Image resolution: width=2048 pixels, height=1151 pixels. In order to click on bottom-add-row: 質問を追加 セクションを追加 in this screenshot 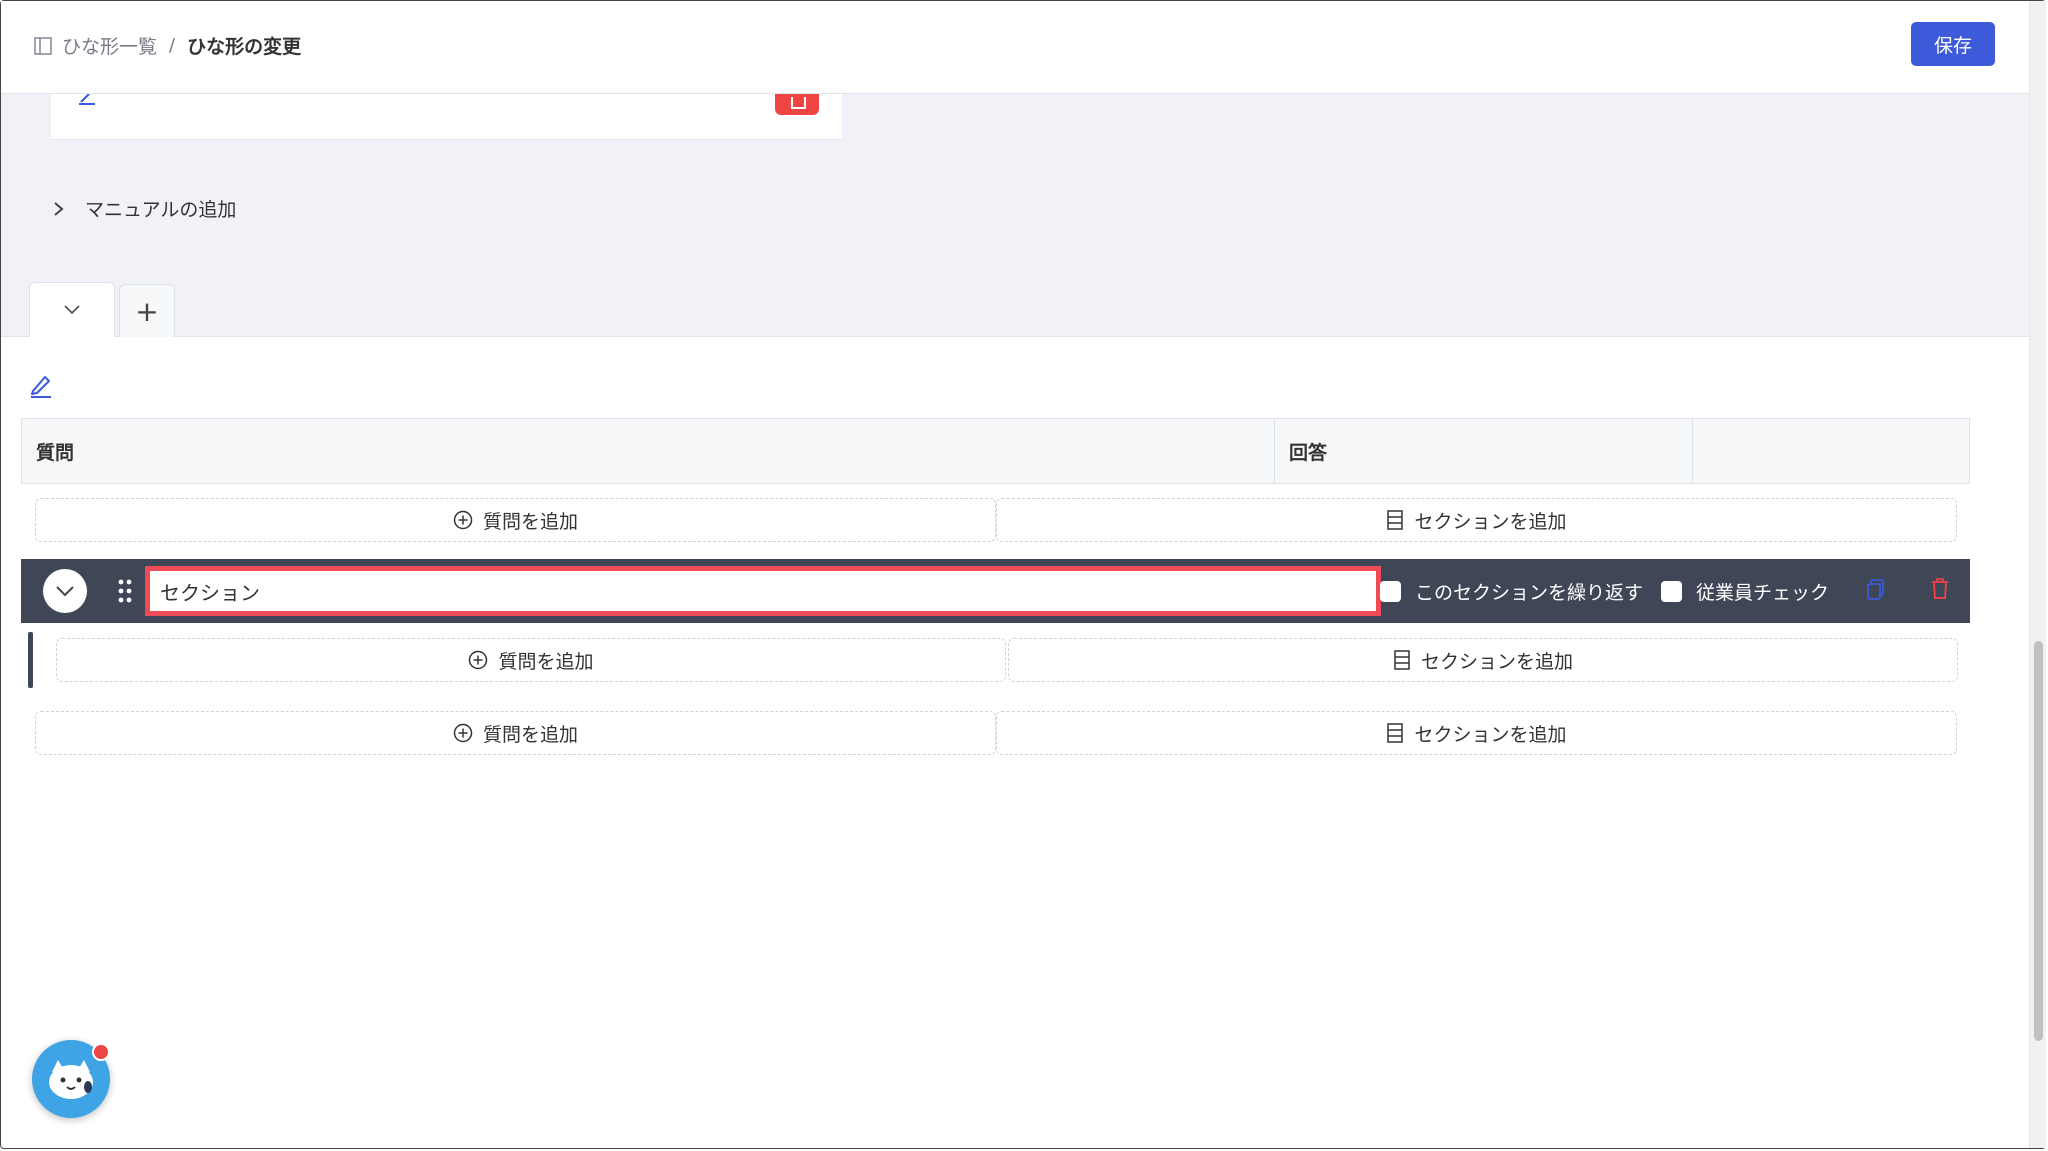, I will do `click(996, 733)`.